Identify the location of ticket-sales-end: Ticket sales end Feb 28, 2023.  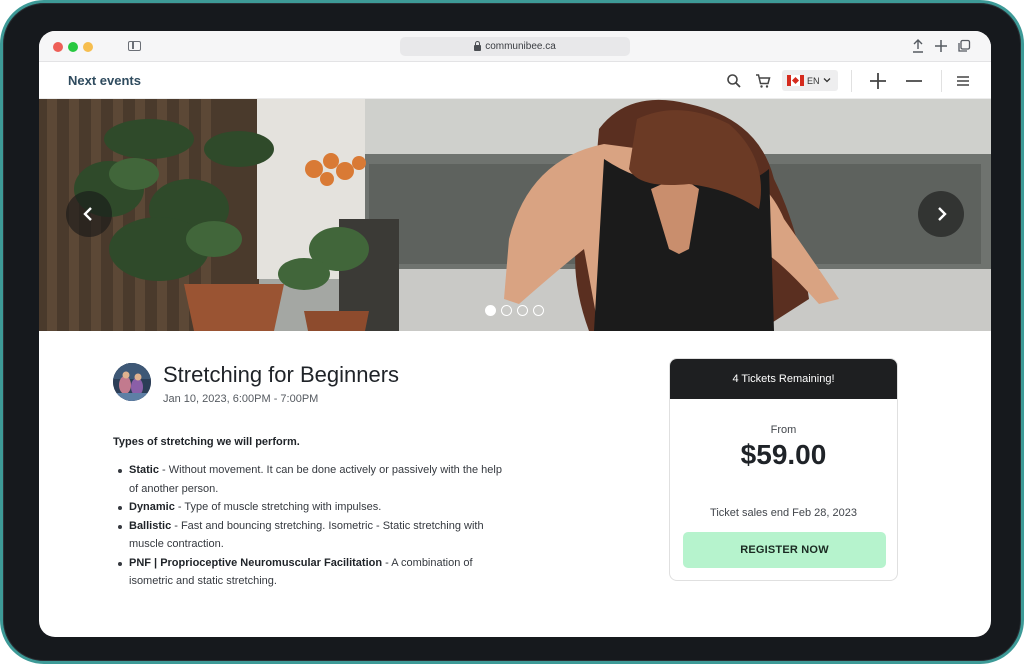
(783, 513).